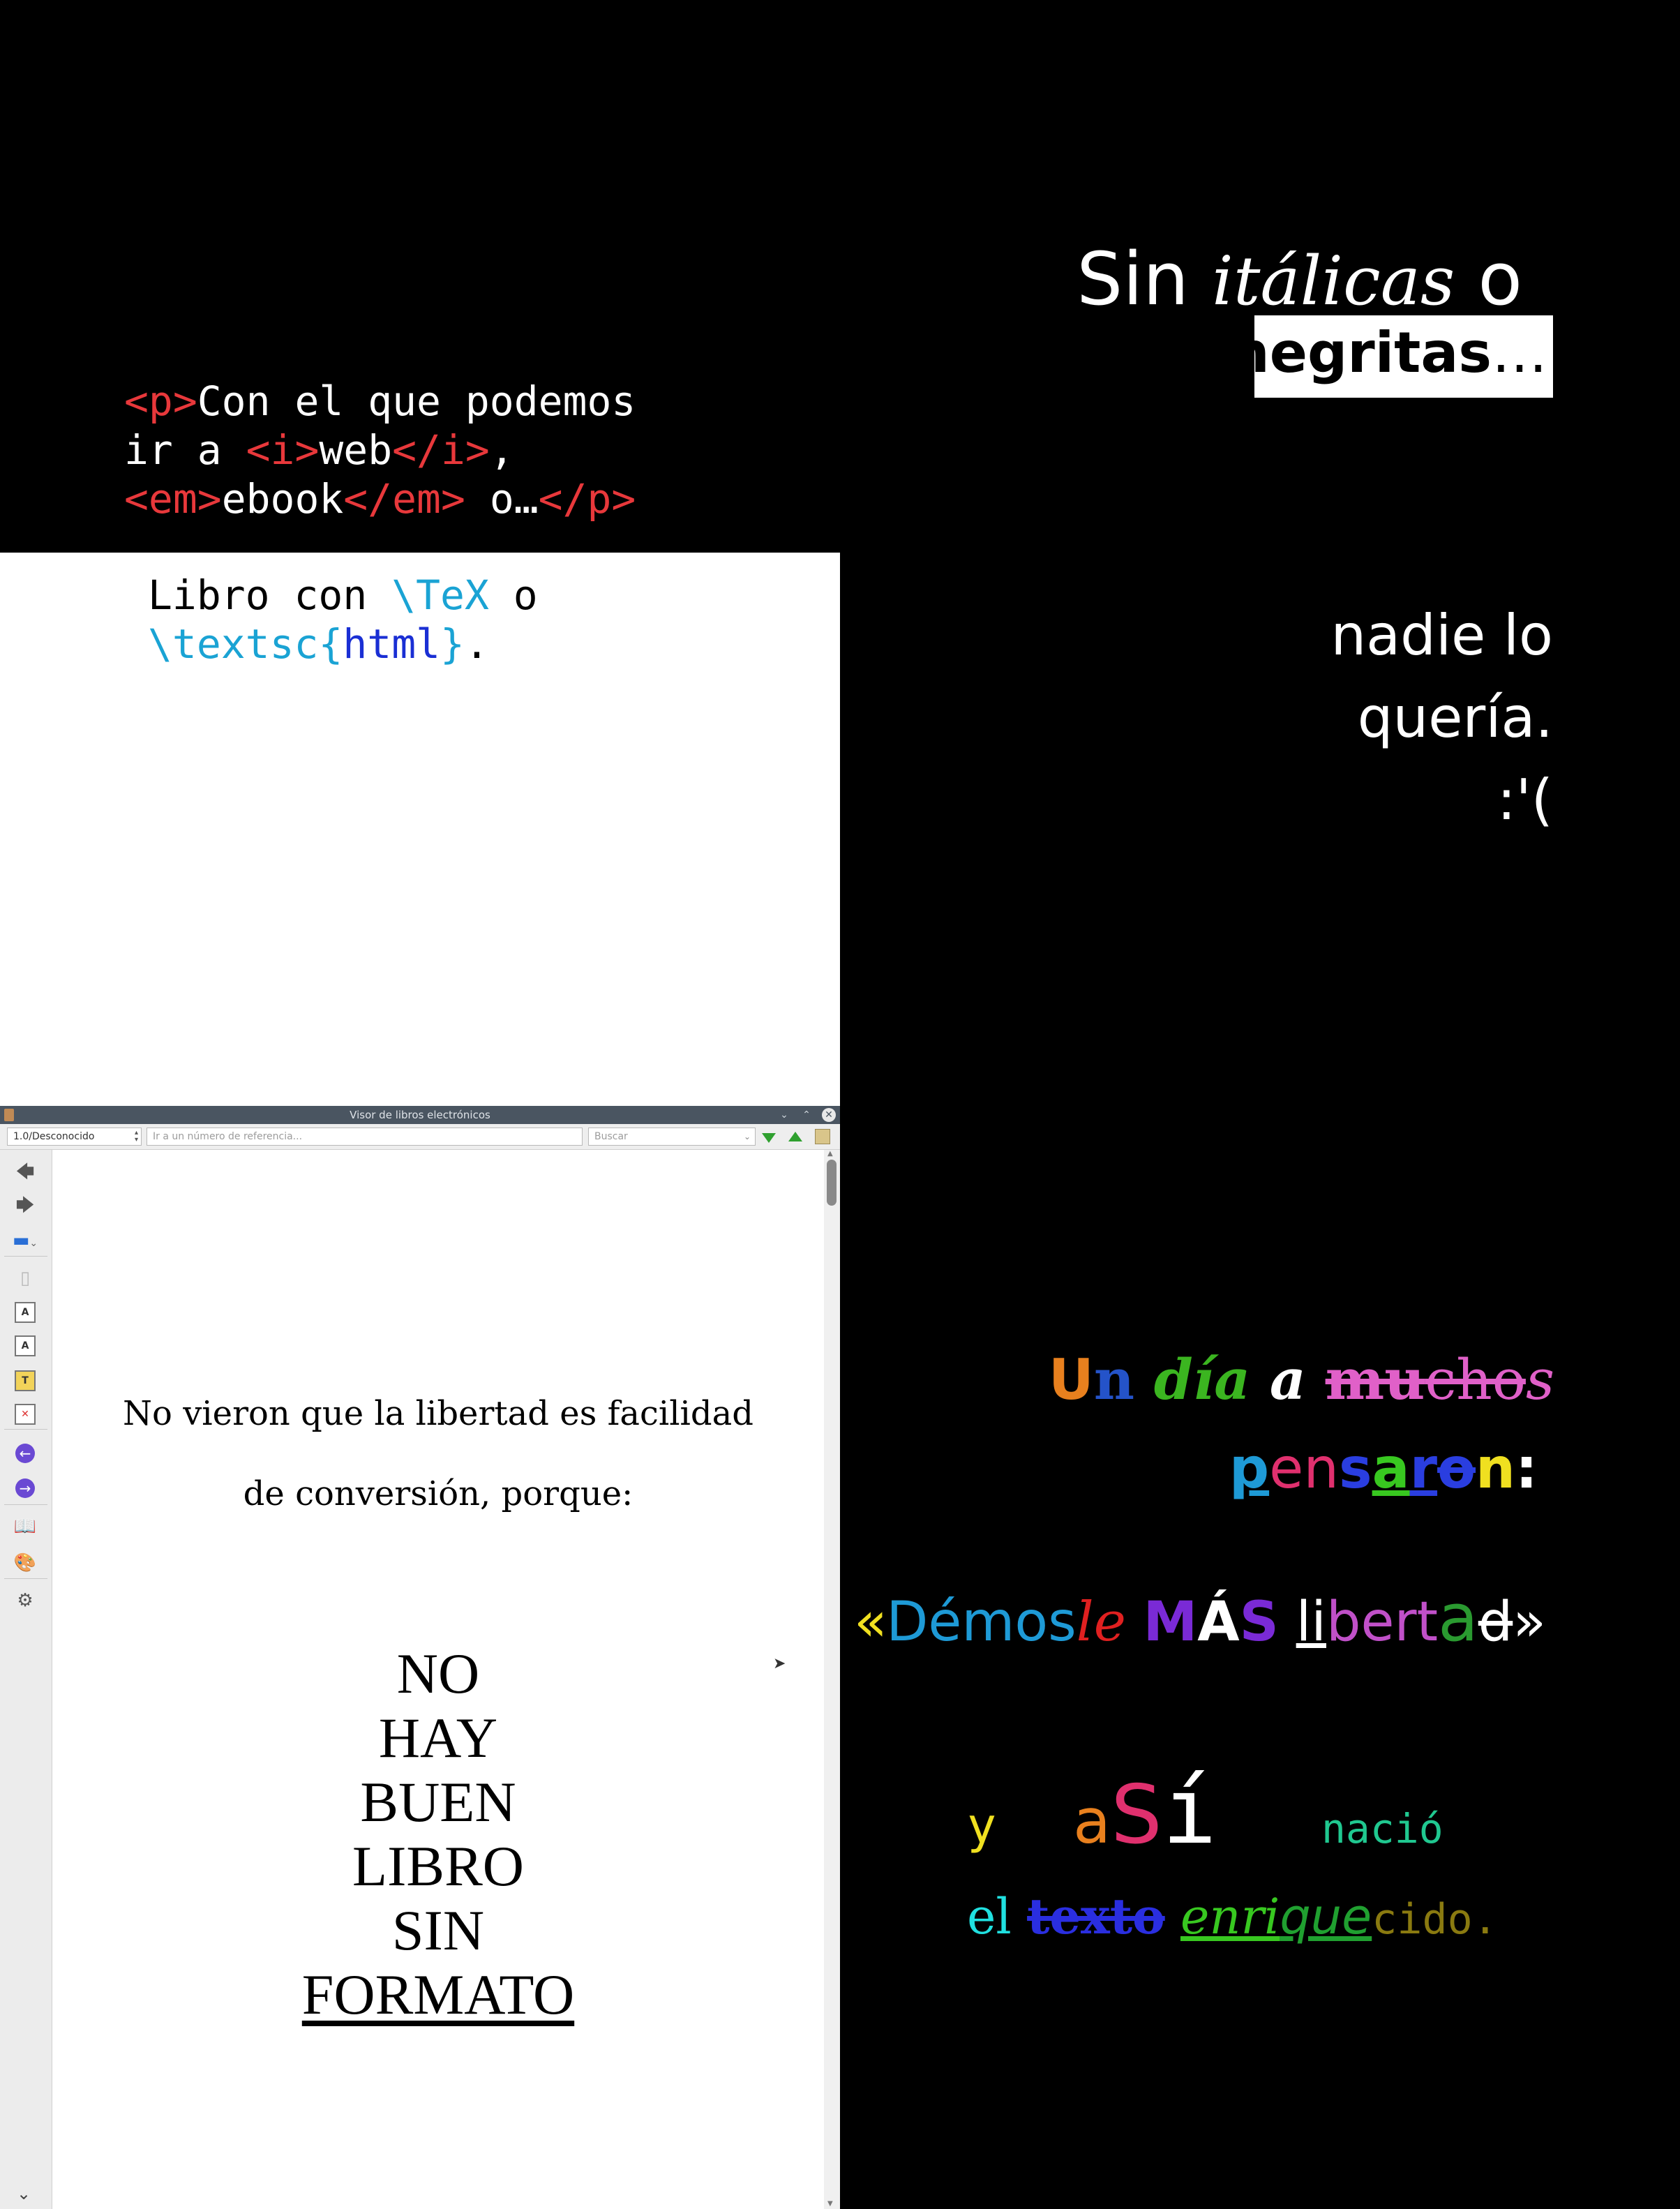 This screenshot has width=1680, height=2209. What do you see at coordinates (784, 1115) in the screenshot?
I see `minimize-icon: ⌄` at bounding box center [784, 1115].